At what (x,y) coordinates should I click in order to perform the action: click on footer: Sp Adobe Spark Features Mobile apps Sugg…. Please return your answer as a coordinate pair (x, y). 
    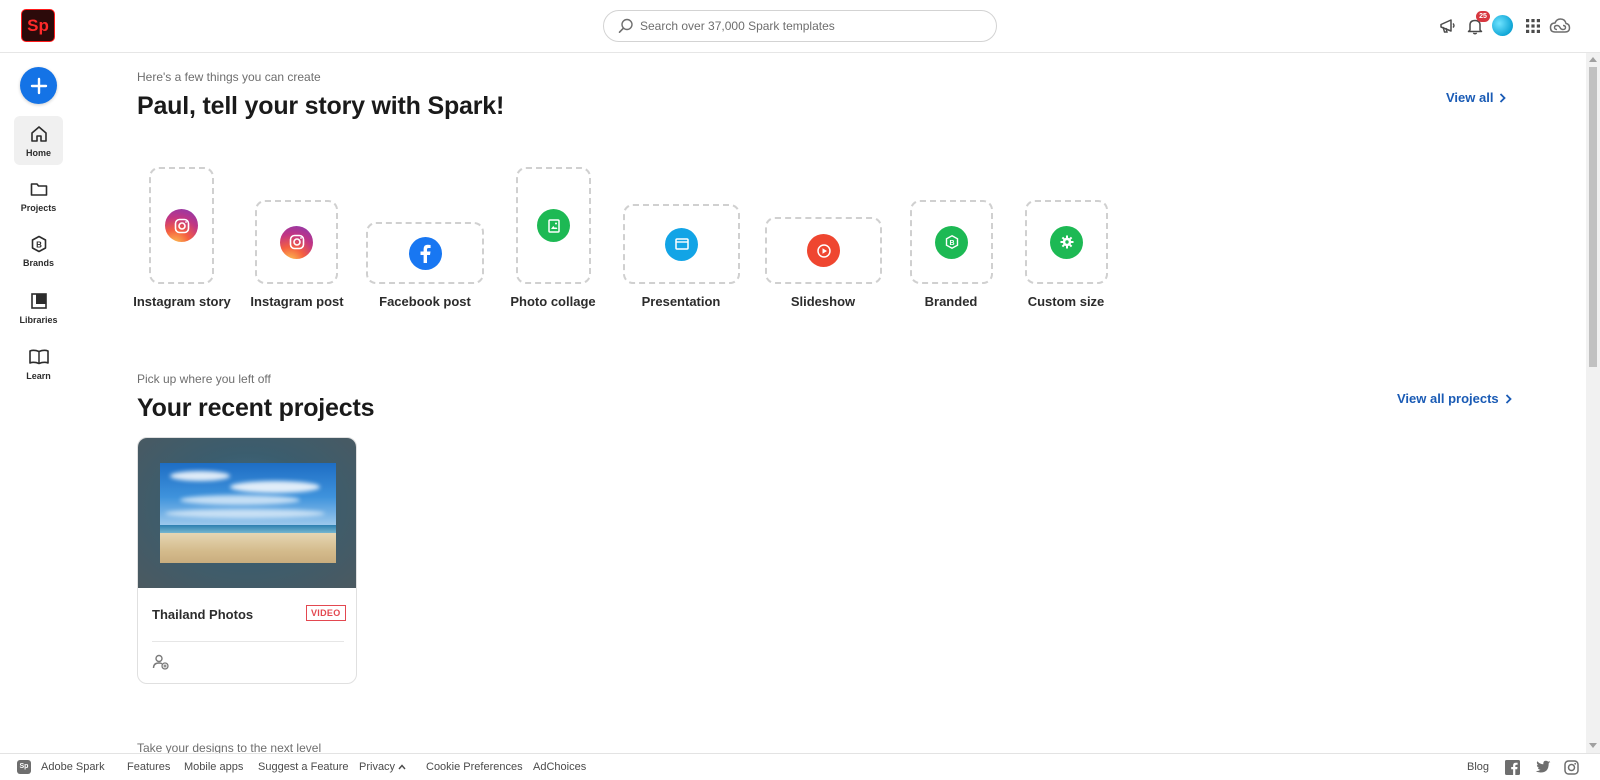
    Looking at the image, I should click on (800, 766).